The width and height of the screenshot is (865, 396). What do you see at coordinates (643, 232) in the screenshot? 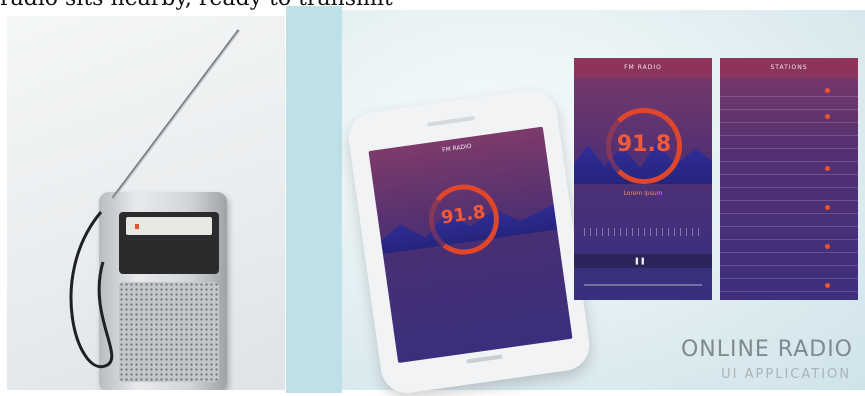
I see `fm-tuning-scale` at bounding box center [643, 232].